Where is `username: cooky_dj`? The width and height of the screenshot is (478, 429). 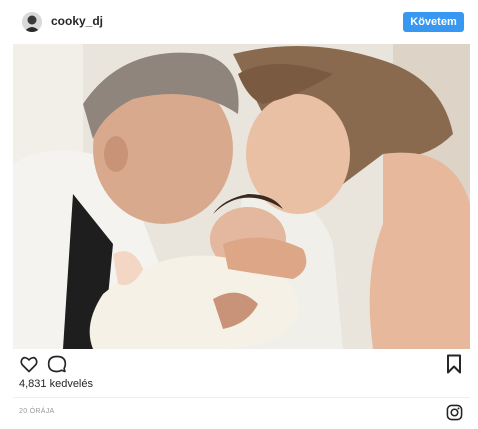
username: cooky_dj is located at coordinates (77, 21).